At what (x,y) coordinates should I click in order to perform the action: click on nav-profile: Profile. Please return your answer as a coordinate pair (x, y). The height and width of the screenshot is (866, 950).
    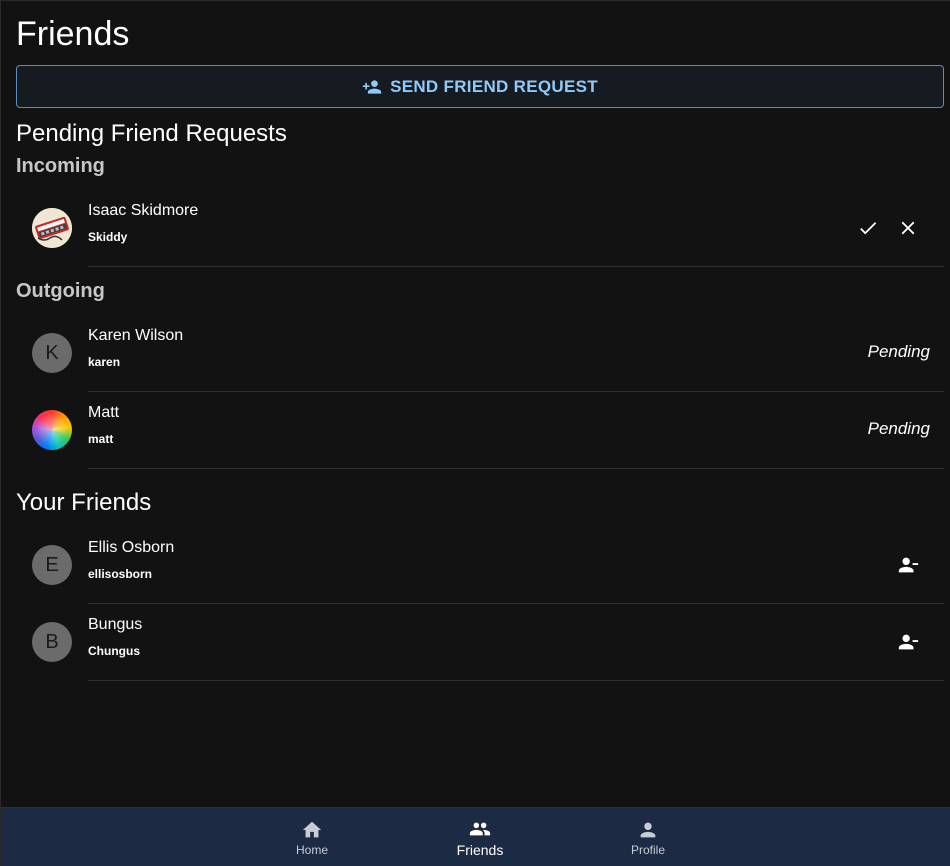
    Looking at the image, I should click on (648, 837).